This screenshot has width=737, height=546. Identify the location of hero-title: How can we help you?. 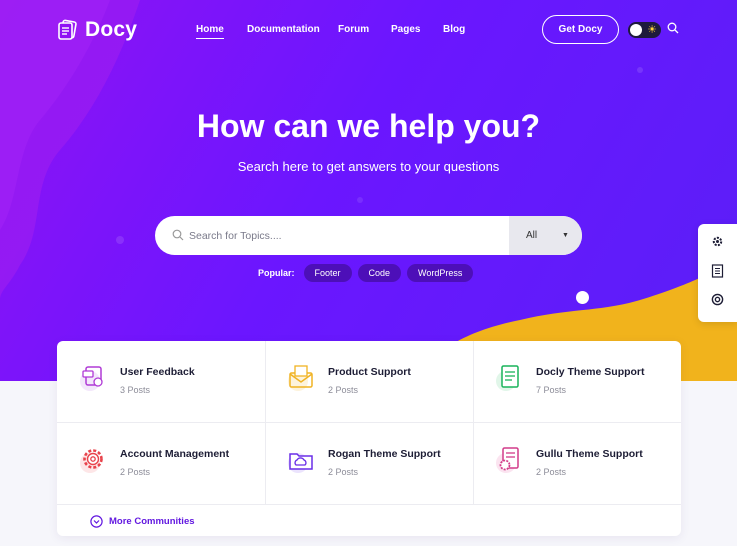
(368, 126).